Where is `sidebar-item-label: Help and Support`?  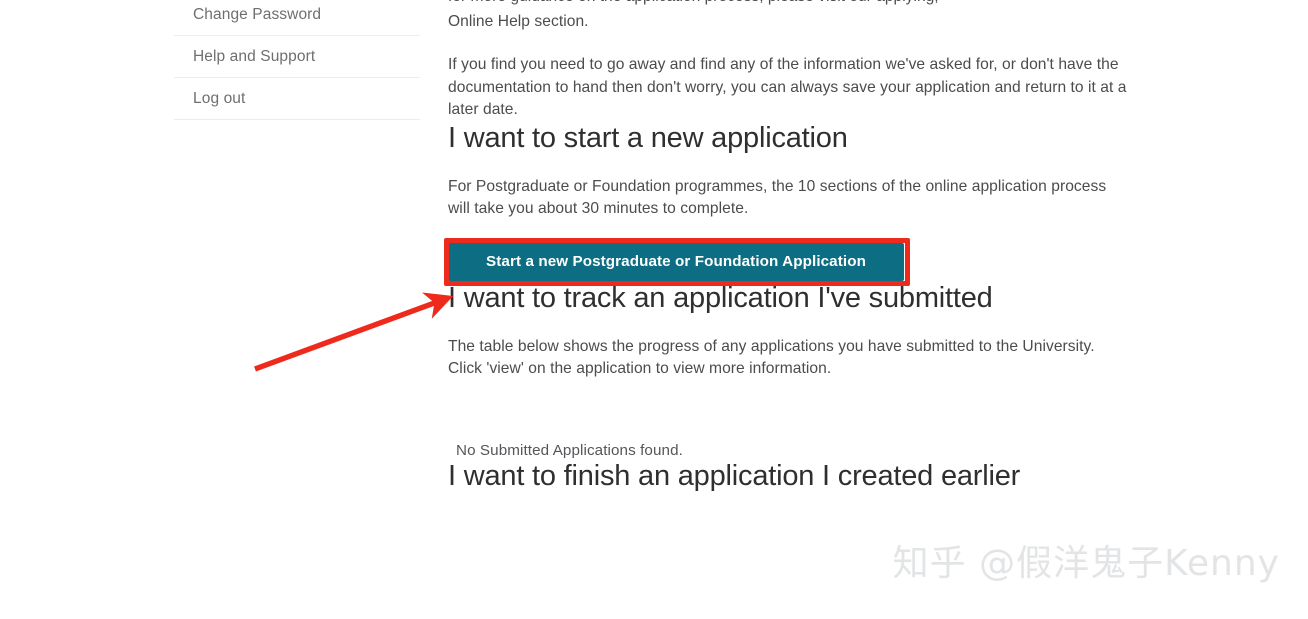
sidebar-item-label: Help and Support is located at coordinates (254, 56).